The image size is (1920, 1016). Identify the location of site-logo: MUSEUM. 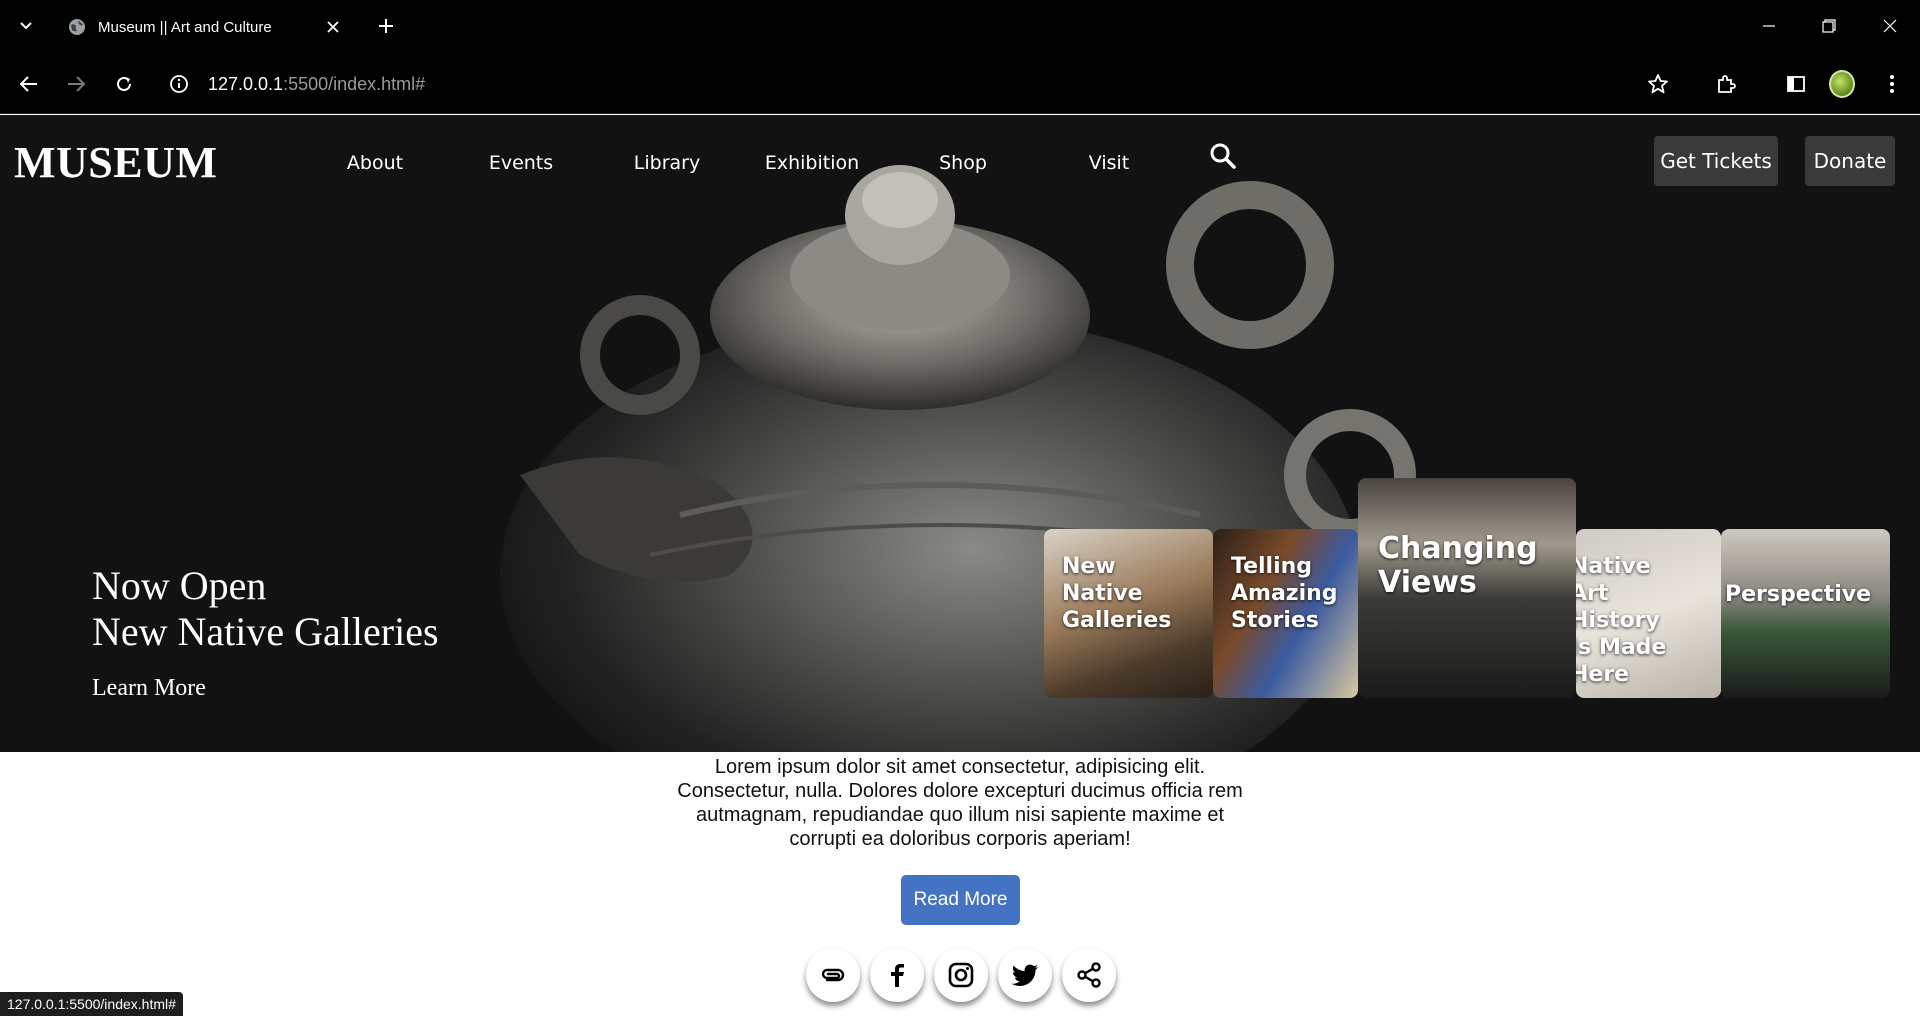
(115, 162).